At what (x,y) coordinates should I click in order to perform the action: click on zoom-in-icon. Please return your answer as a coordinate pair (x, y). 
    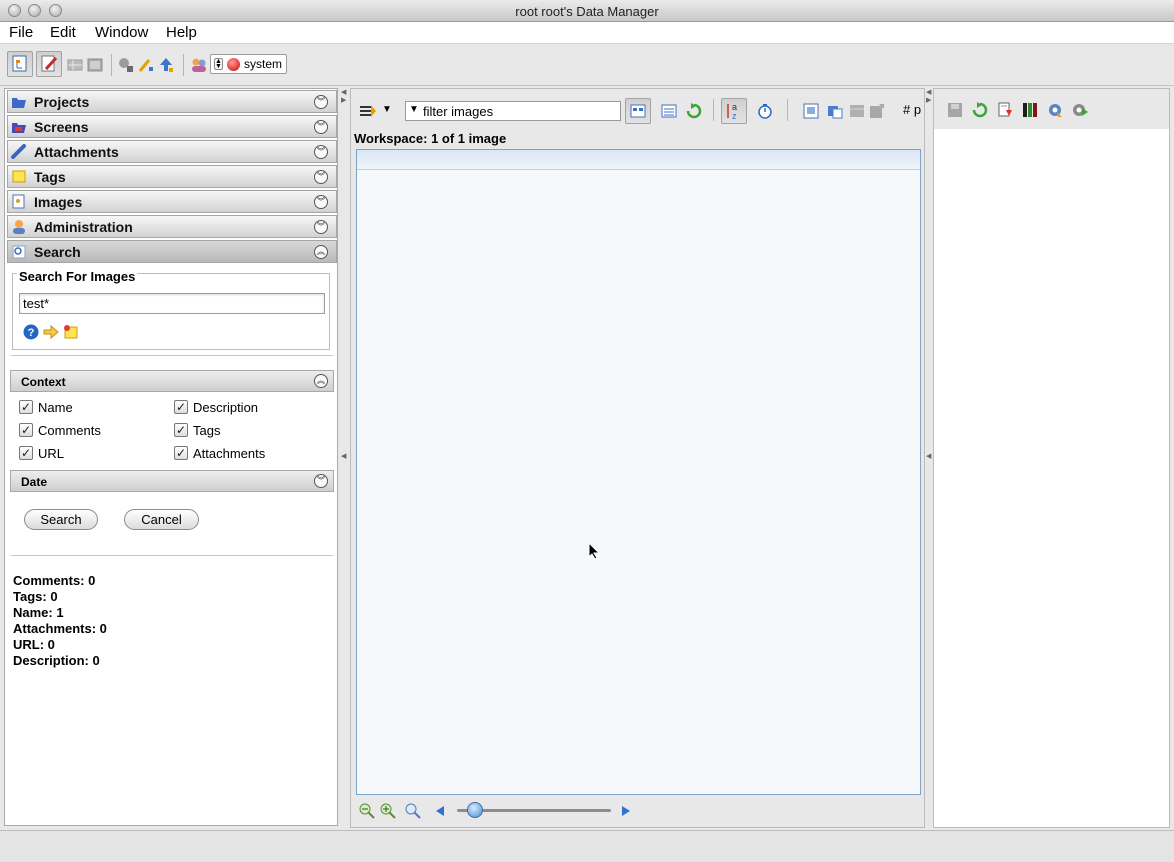
    Looking at the image, I should click on (388, 811).